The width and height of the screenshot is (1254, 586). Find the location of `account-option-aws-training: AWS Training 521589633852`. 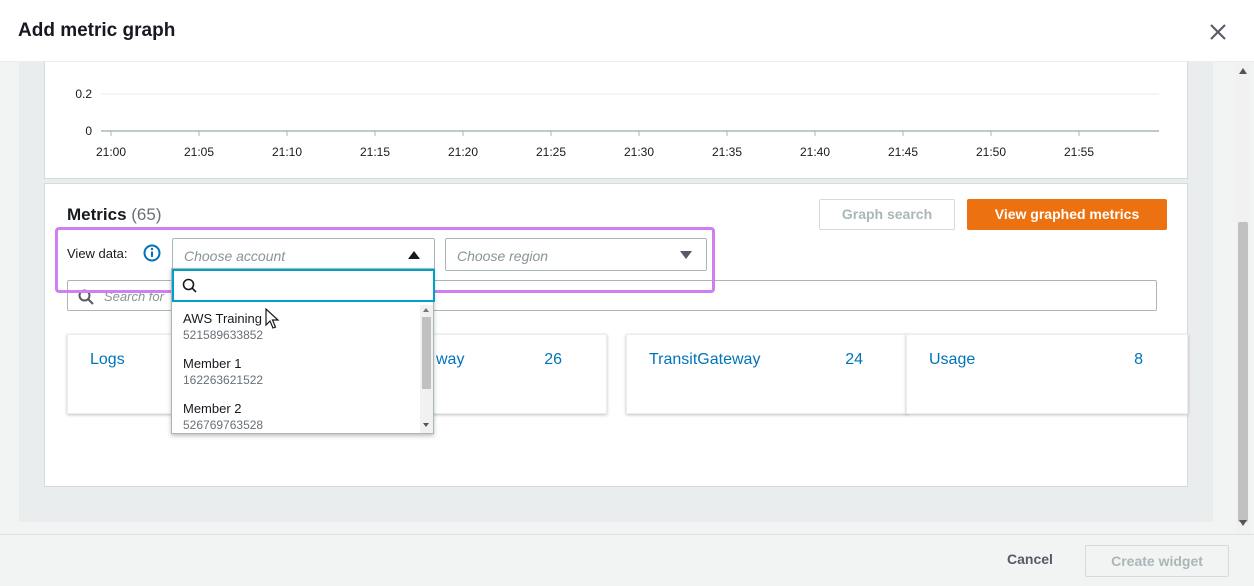

account-option-aws-training: AWS Training 521589633852 is located at coordinates (296, 327).